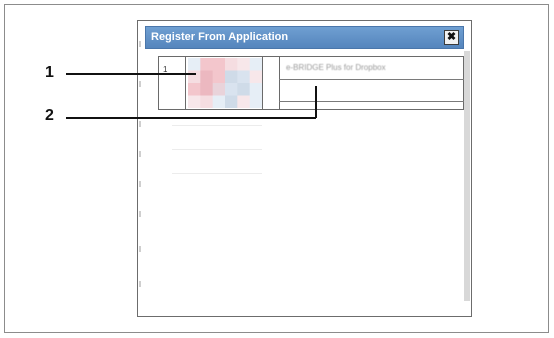  What do you see at coordinates (49, 72) in the screenshot?
I see `callout-1: 1` at bounding box center [49, 72].